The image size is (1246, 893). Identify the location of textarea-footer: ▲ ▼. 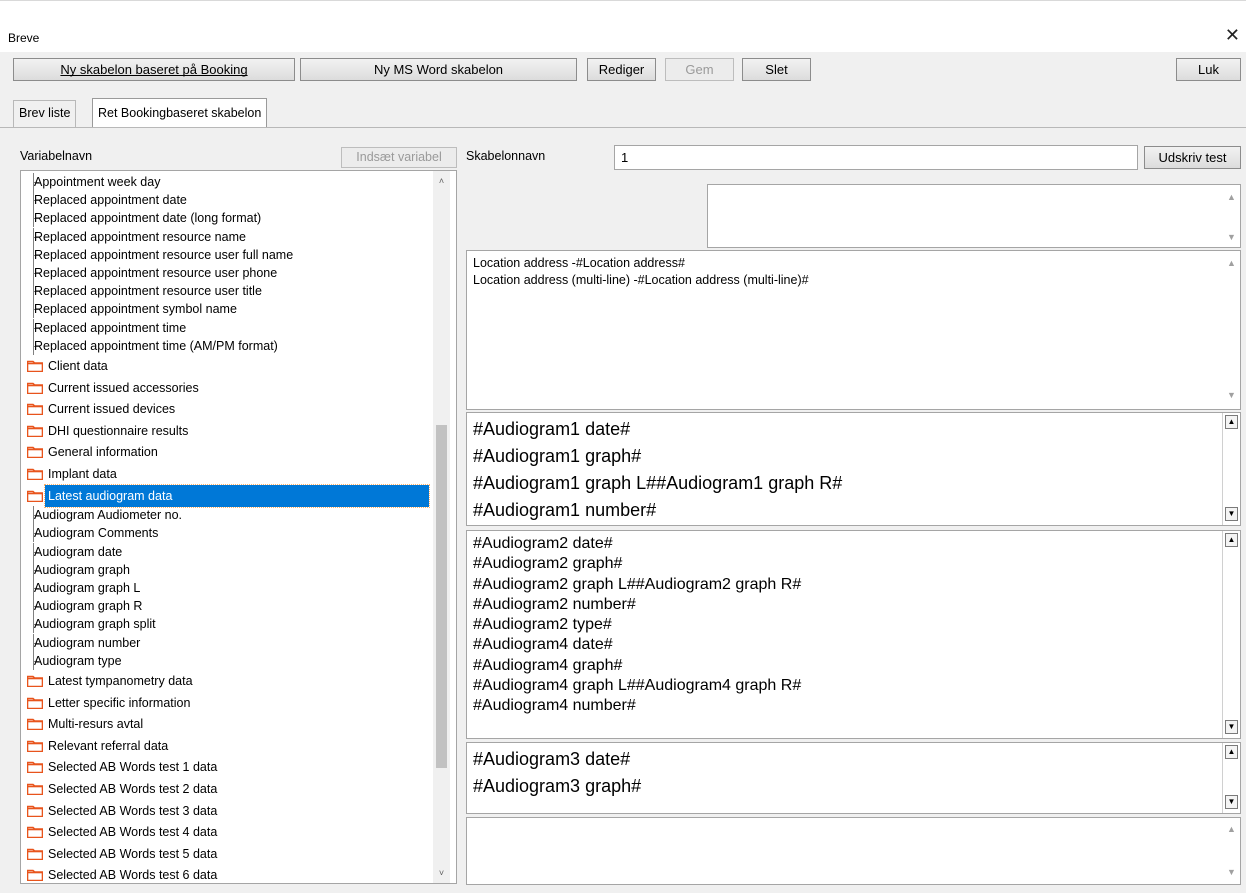
(853, 851).